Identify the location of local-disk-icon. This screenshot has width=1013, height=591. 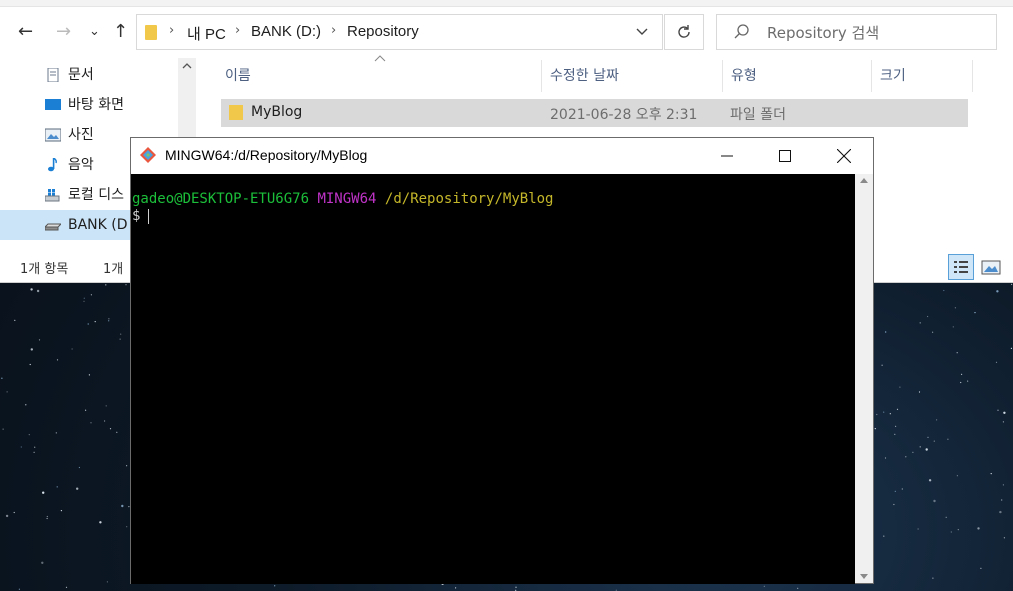
(52, 195).